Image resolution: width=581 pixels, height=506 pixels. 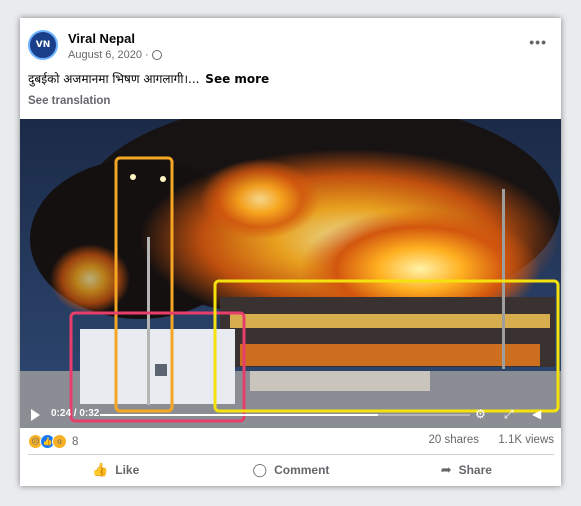 I want to click on comment-button: ◯ Comment, so click(x=290, y=470).